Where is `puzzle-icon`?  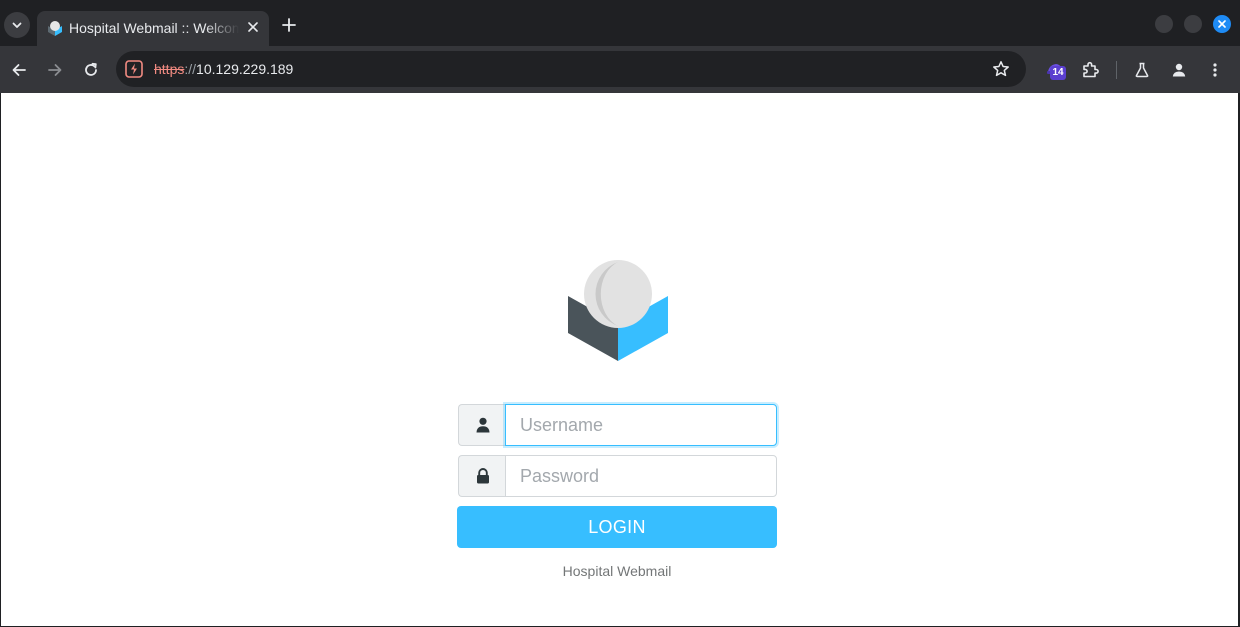
puzzle-icon is located at coordinates (1091, 69).